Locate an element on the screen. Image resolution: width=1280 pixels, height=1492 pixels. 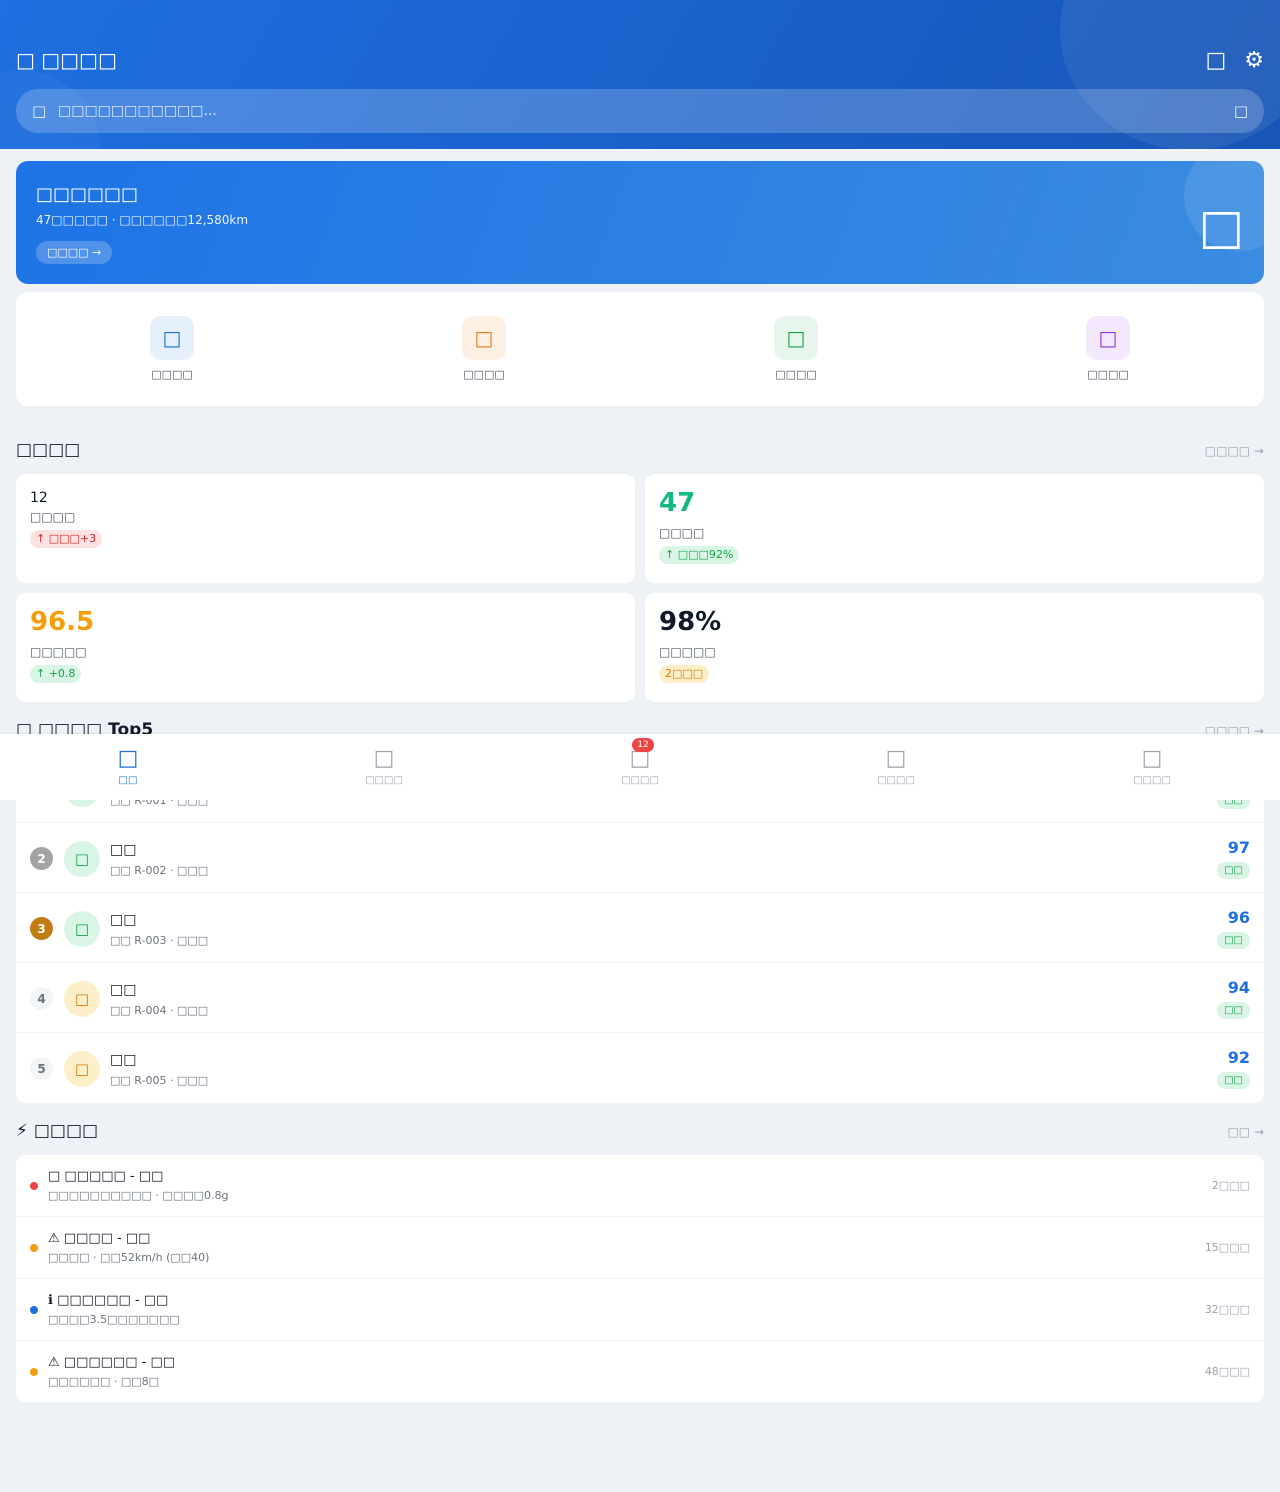
search-icon: □ is located at coordinates (39, 111).